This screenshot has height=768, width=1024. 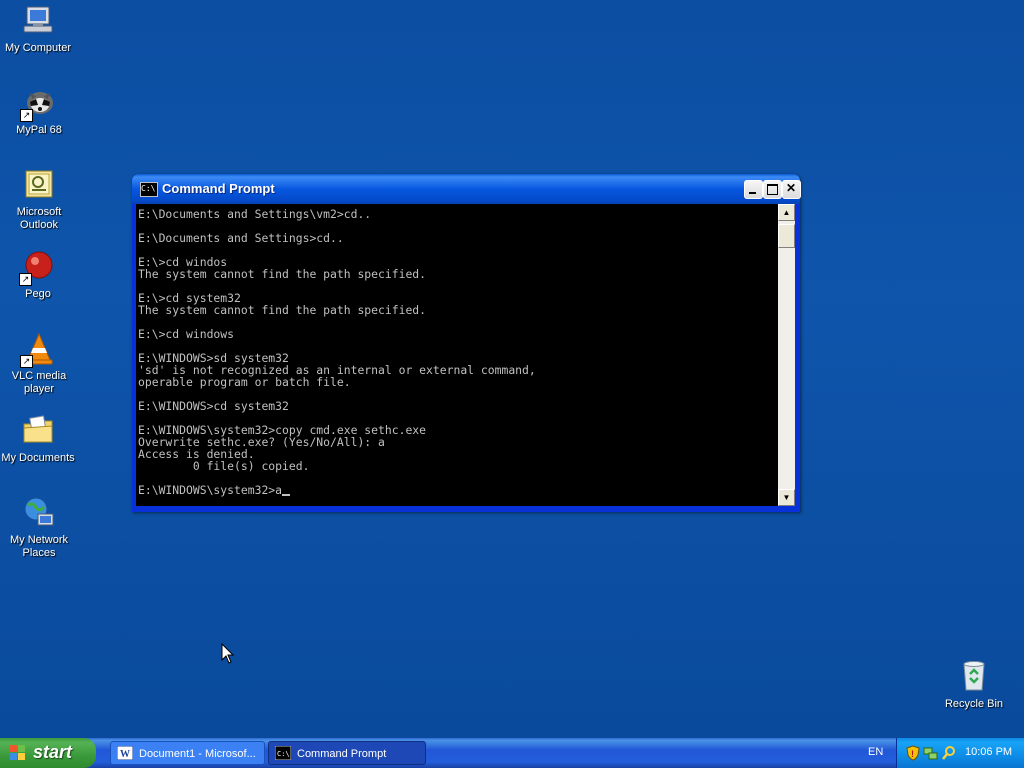 What do you see at coordinates (38, 458) in the screenshot?
I see `icon-label: My Documents` at bounding box center [38, 458].